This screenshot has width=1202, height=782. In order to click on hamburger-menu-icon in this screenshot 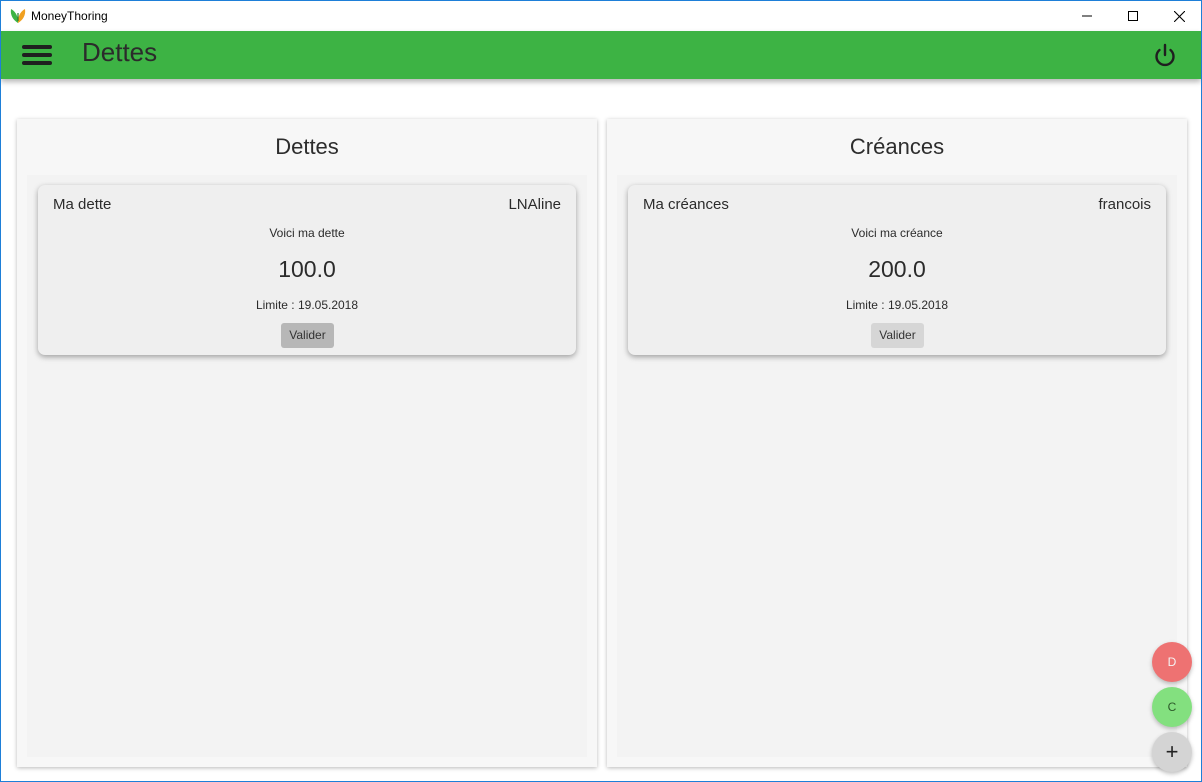, I will do `click(37, 55)`.